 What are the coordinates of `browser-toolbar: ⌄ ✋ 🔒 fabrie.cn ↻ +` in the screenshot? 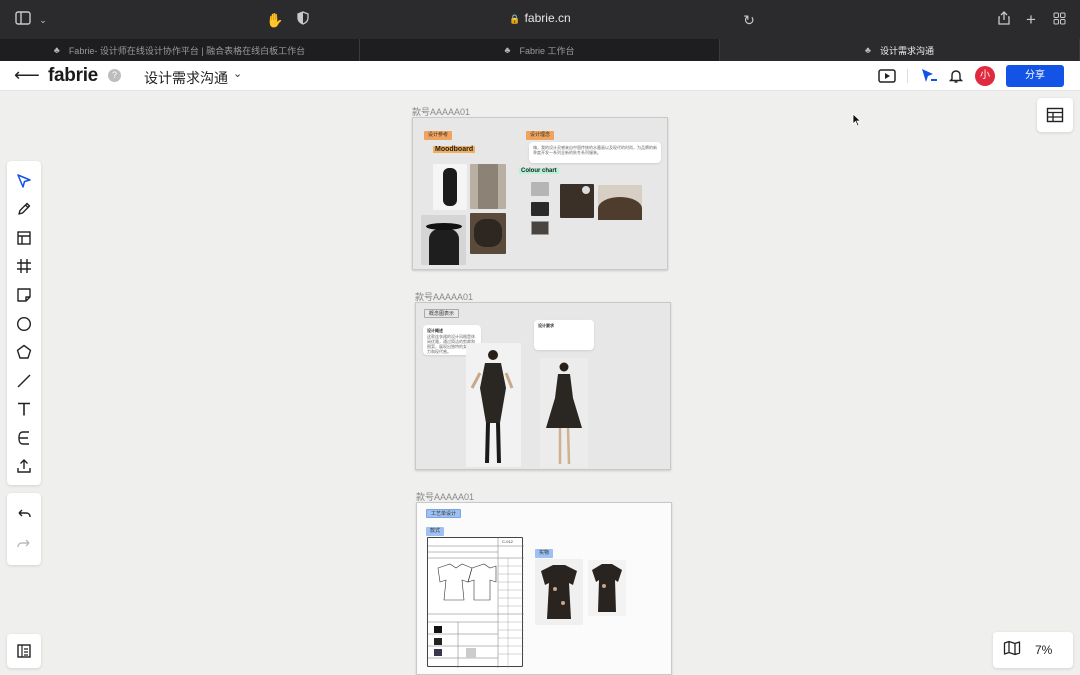 It's located at (540, 19).